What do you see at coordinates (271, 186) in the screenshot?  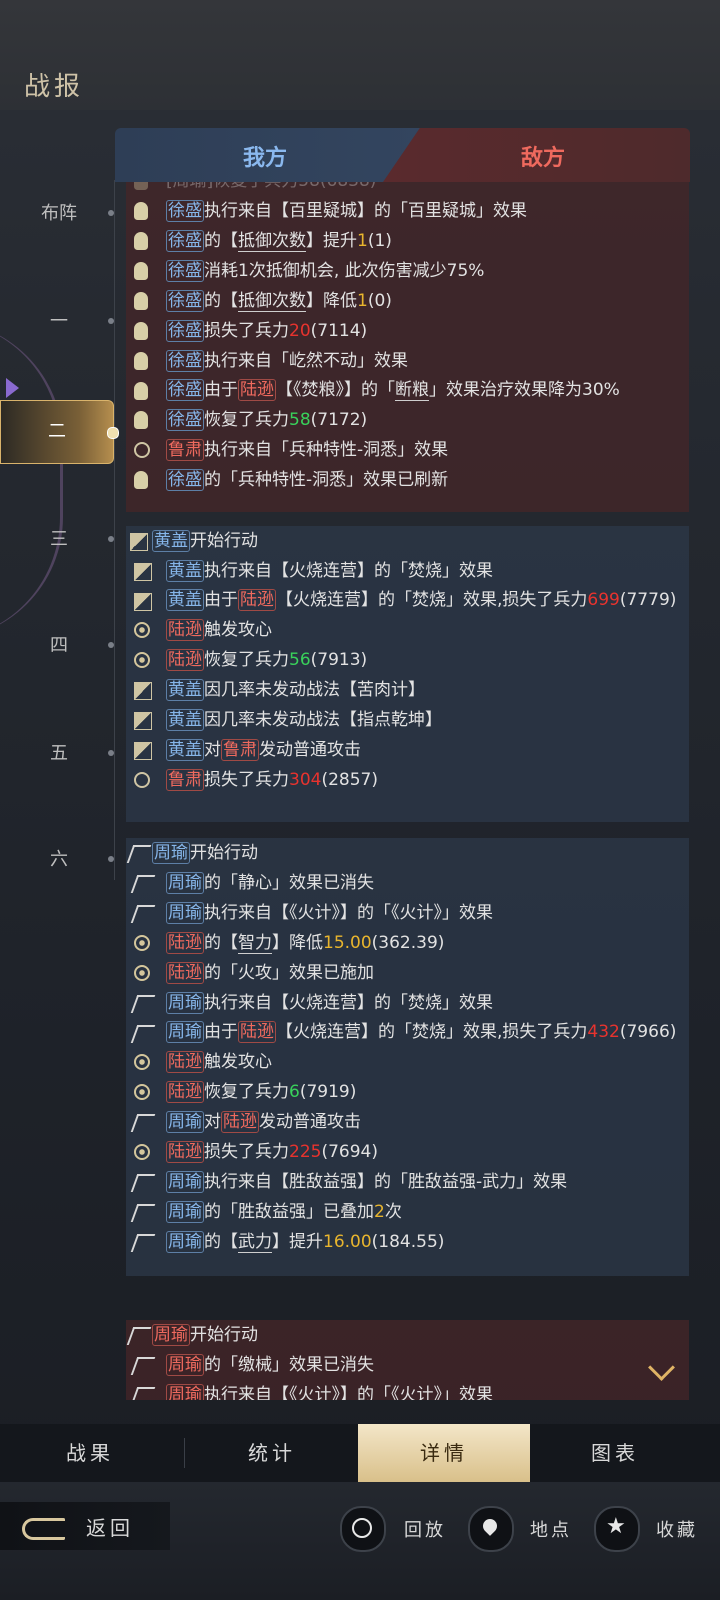 I see `log-text: [周瑜]恢复了兵力58(6838)` at bounding box center [271, 186].